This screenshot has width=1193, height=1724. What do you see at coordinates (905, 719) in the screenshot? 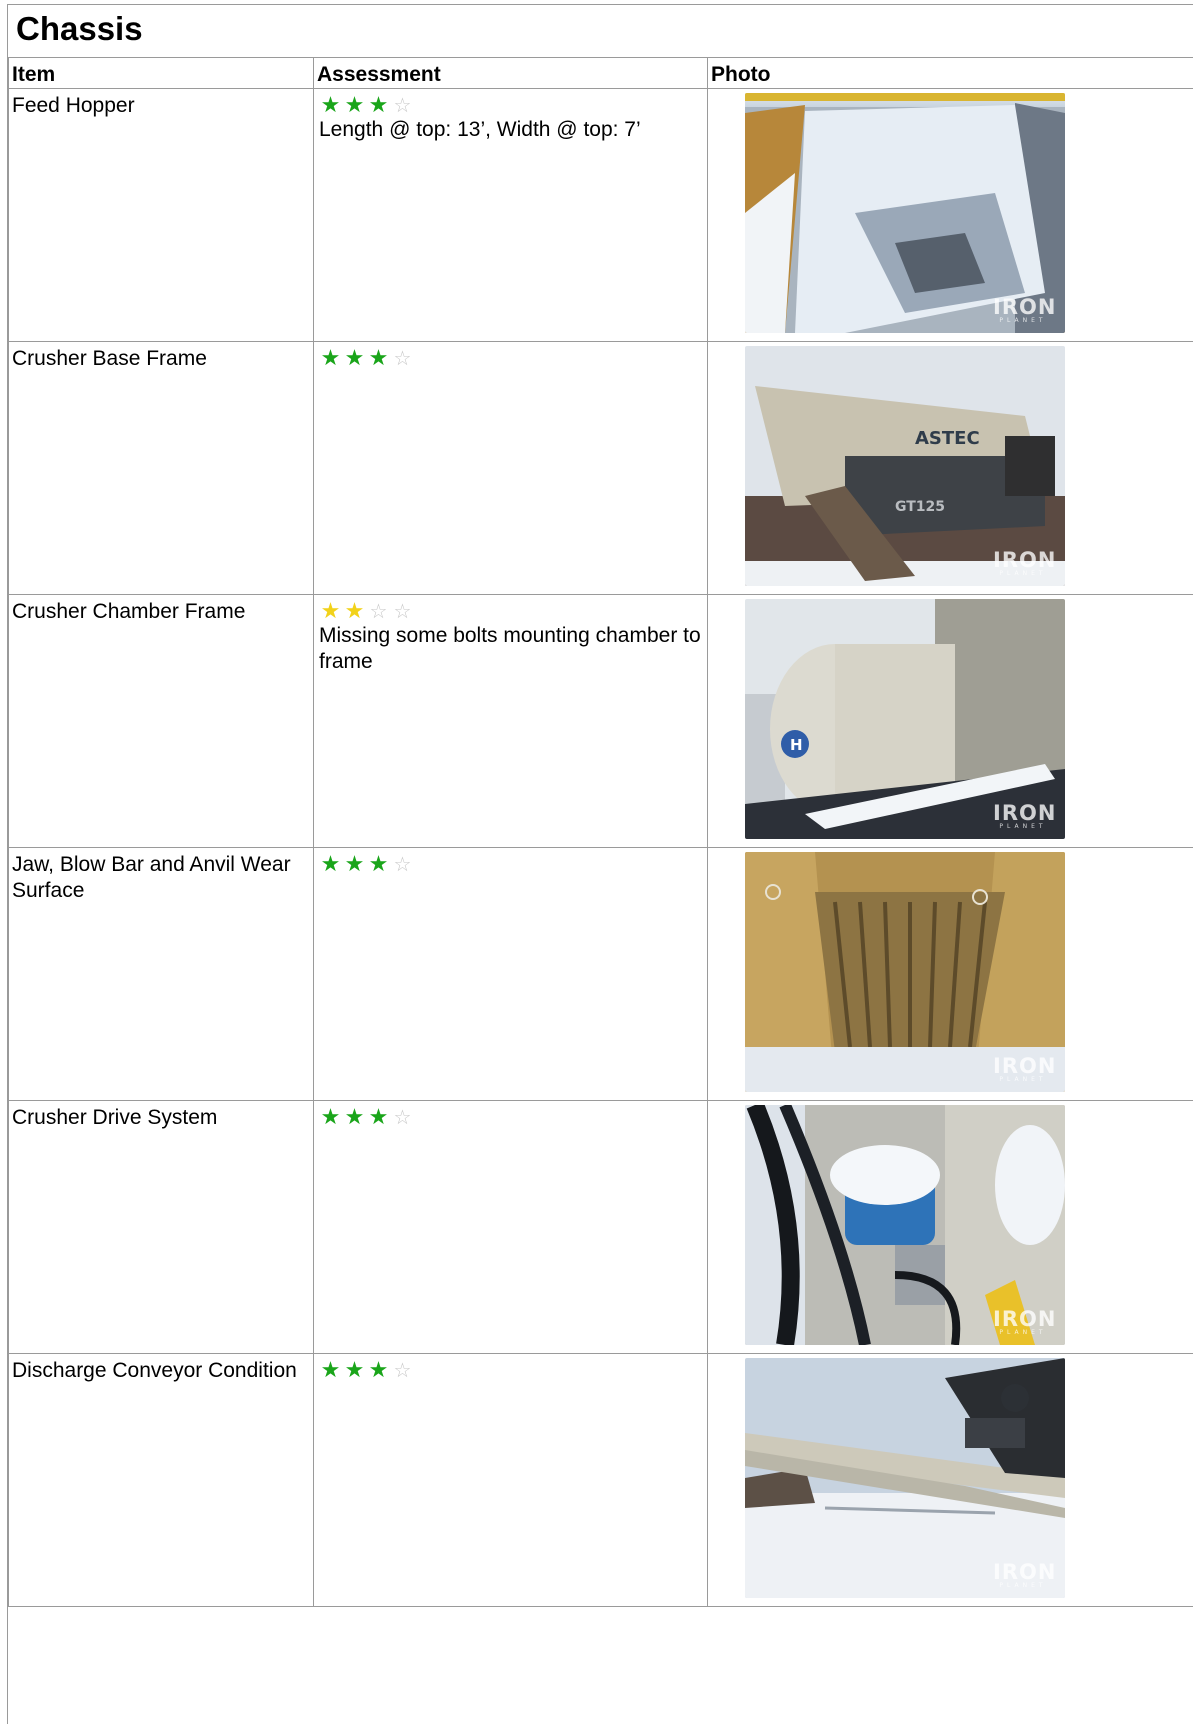
I see `crusher-chamber-frame-photo: H IRONPLANET` at bounding box center [905, 719].